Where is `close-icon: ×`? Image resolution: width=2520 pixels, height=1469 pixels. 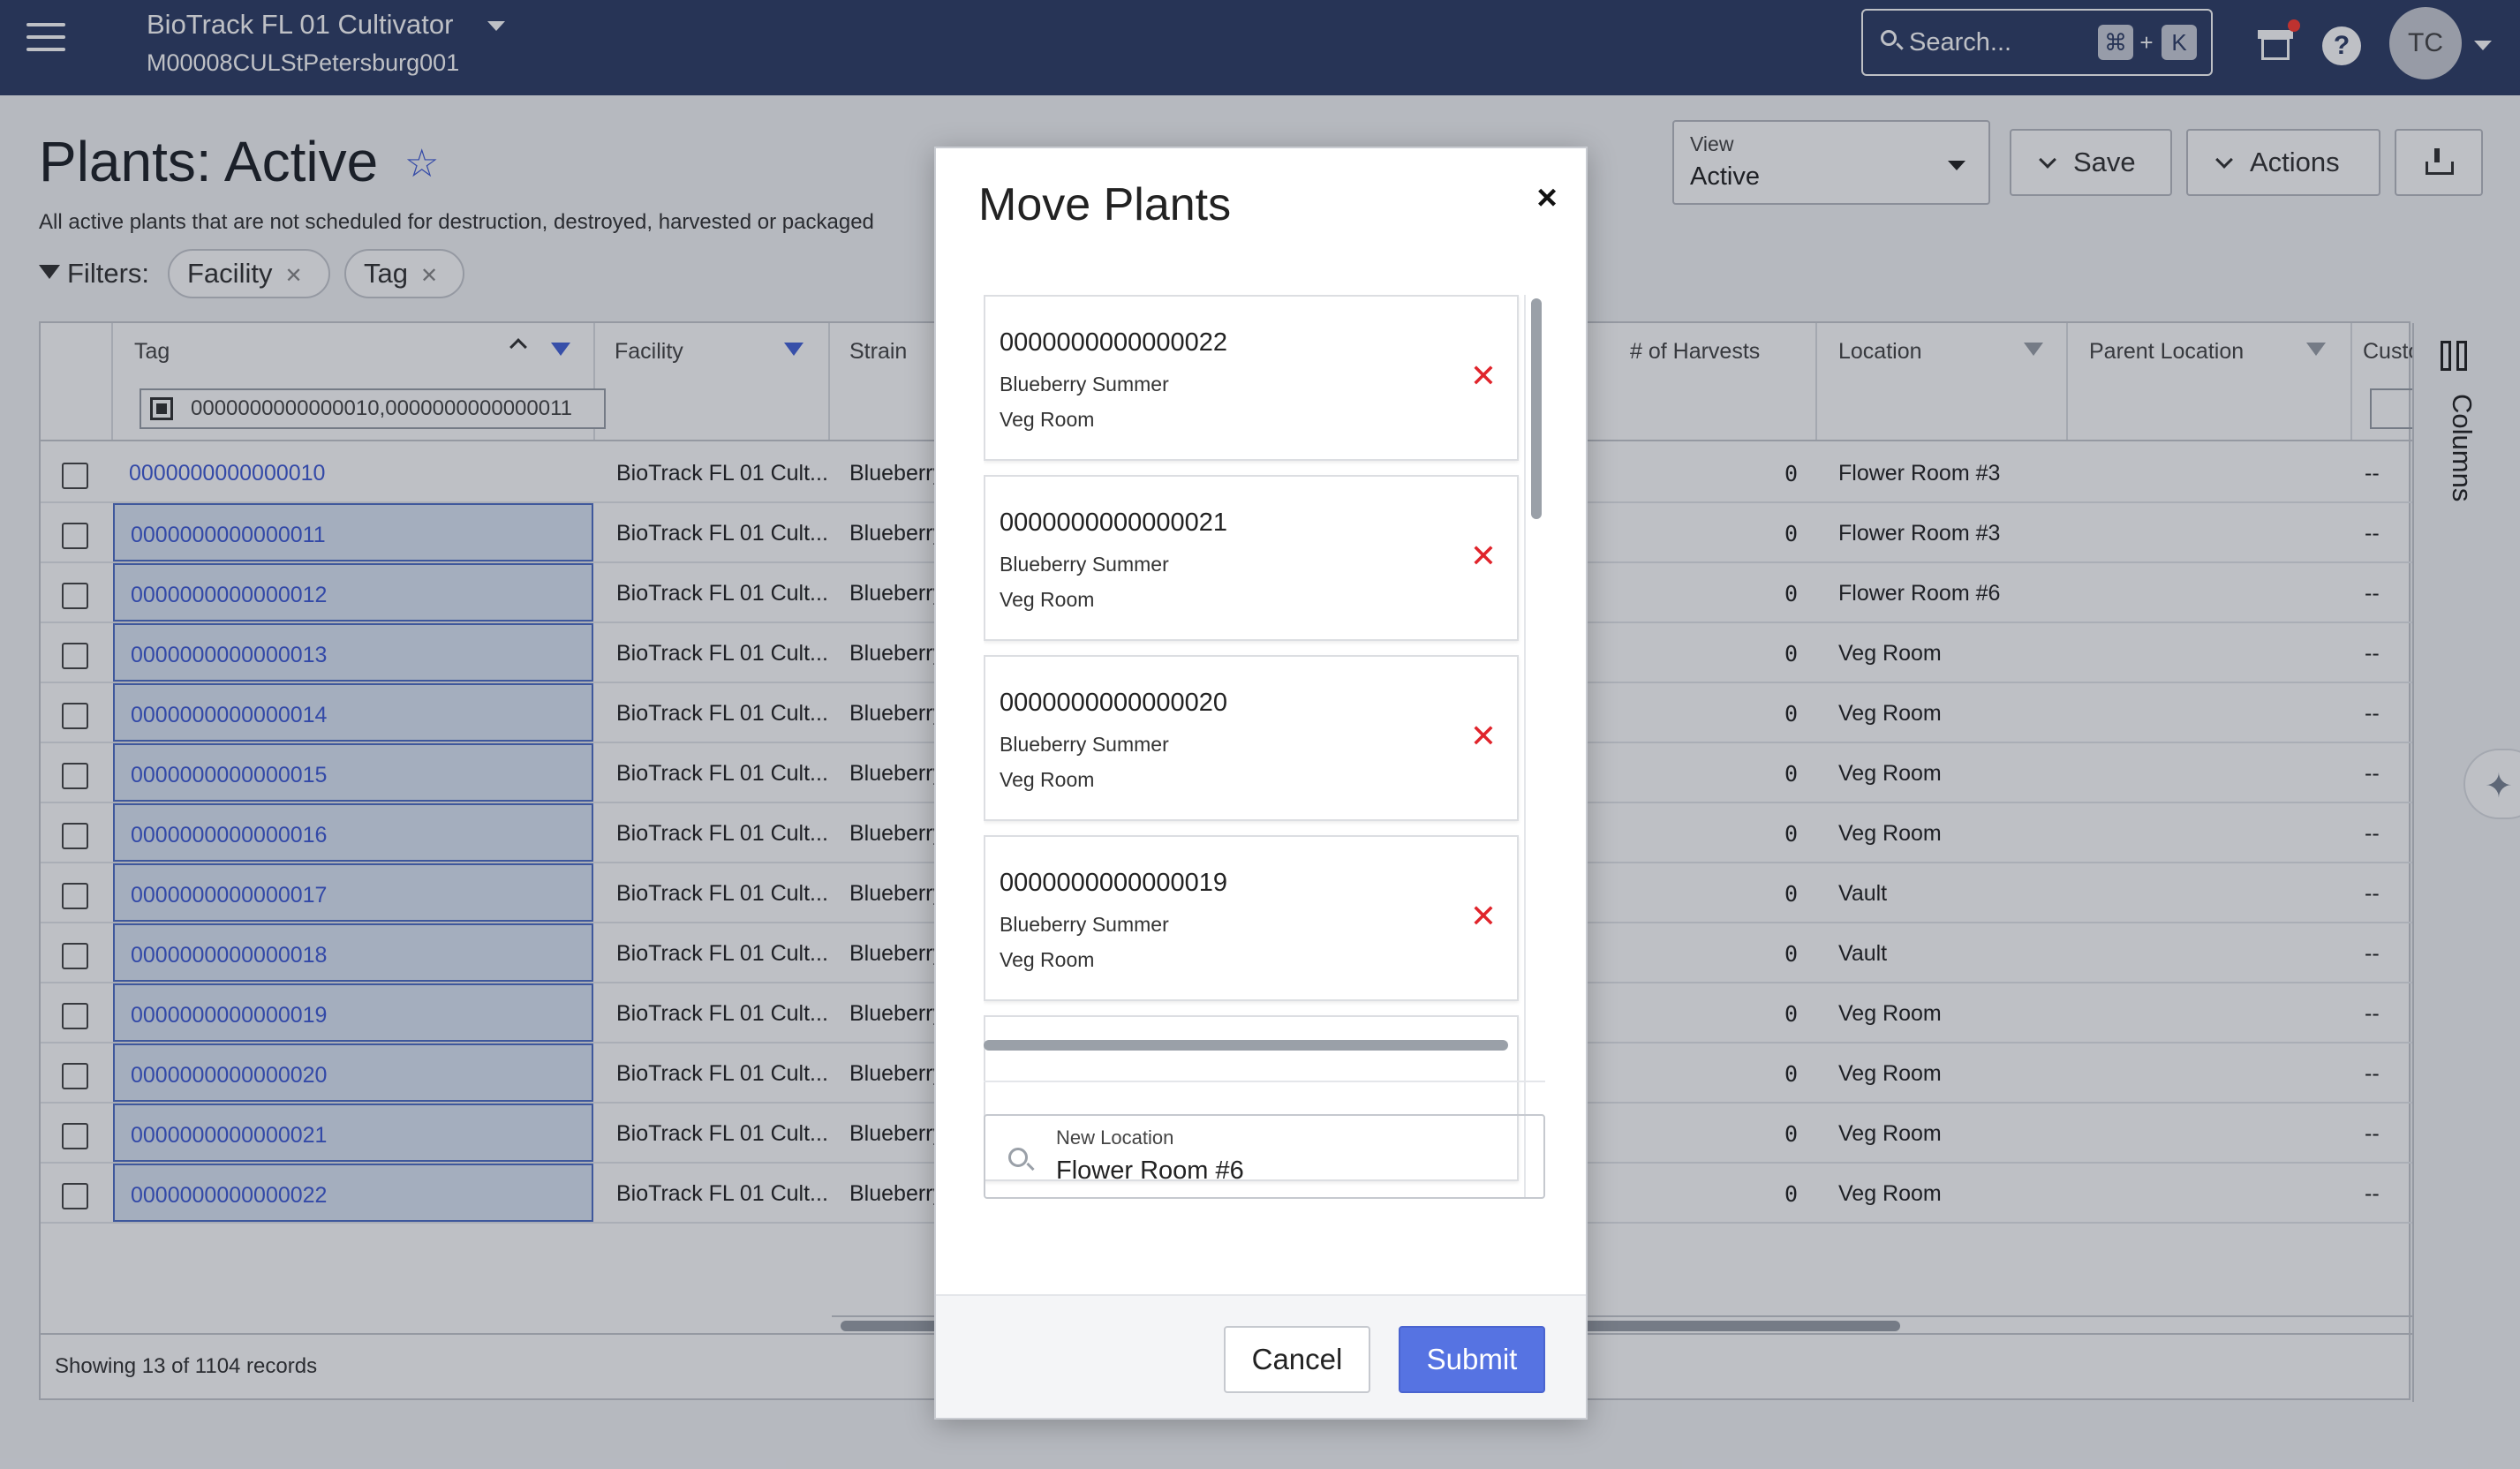 close-icon: × is located at coordinates (1547, 197).